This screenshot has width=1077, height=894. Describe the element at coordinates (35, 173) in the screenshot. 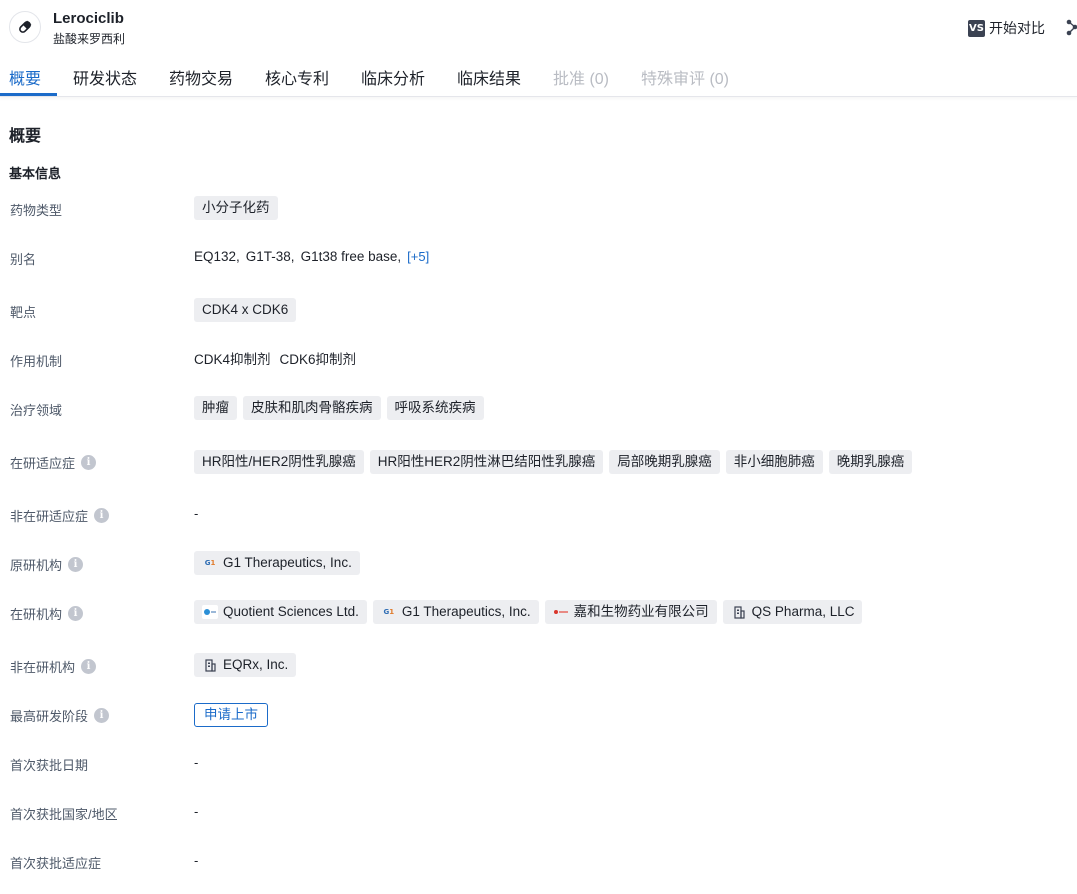

I see `basic-info-title: 基本信息` at that location.